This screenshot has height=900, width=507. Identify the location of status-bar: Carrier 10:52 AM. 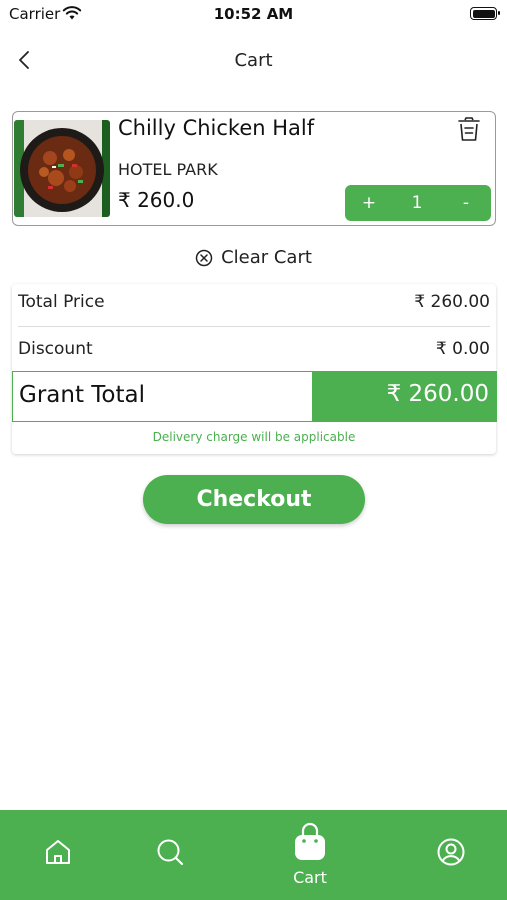
(253, 15).